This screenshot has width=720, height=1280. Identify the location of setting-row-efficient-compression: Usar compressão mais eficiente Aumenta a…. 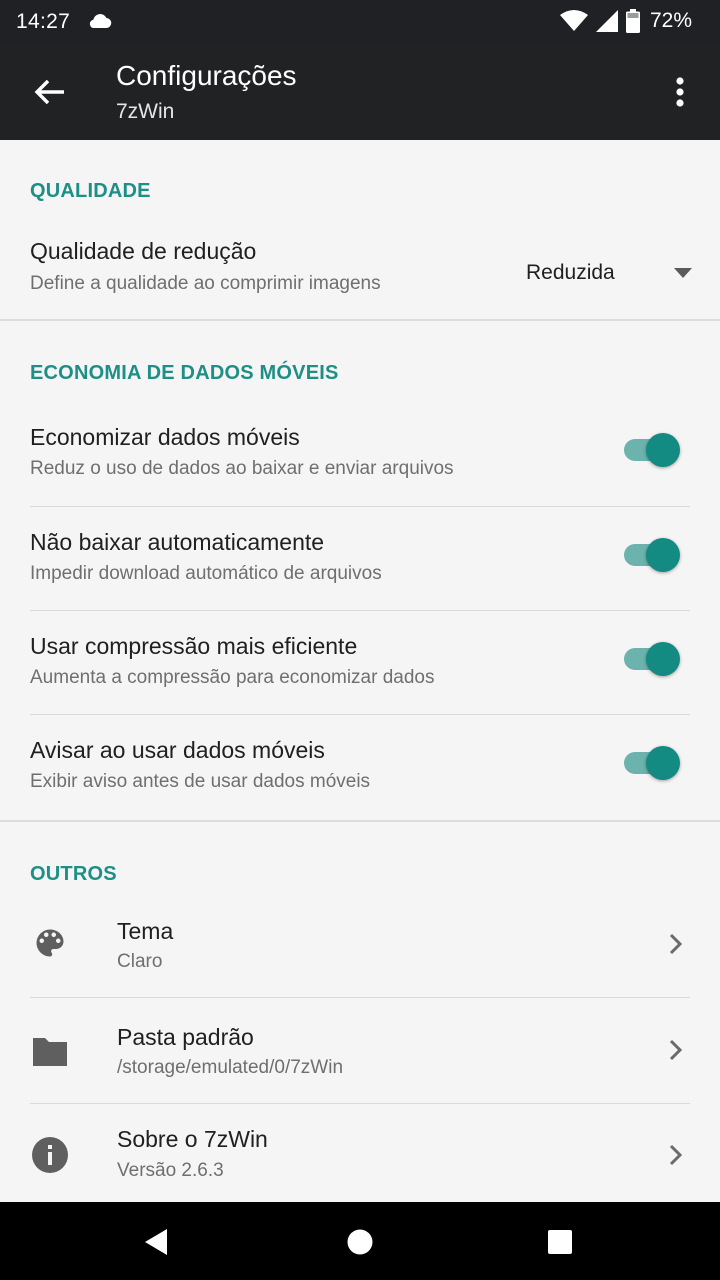
(360, 663).